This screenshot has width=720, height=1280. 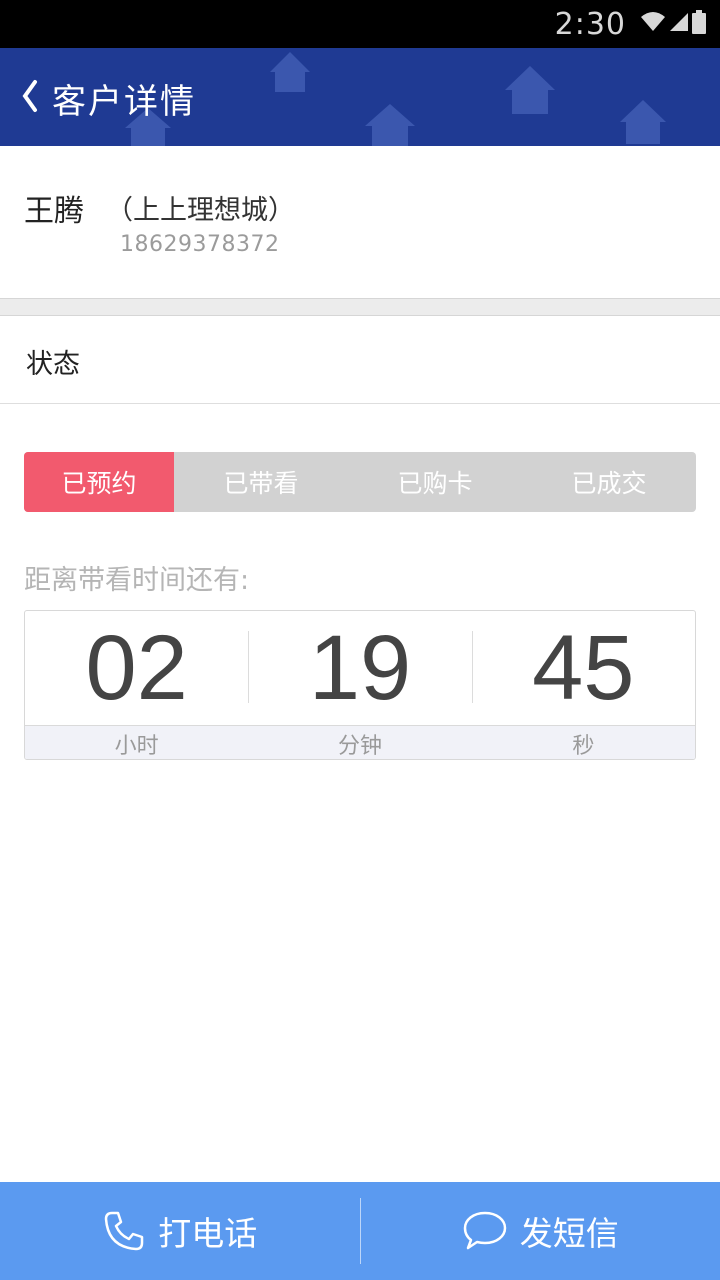 What do you see at coordinates (53, 364) in the screenshot?
I see `status-label: 状态` at bounding box center [53, 364].